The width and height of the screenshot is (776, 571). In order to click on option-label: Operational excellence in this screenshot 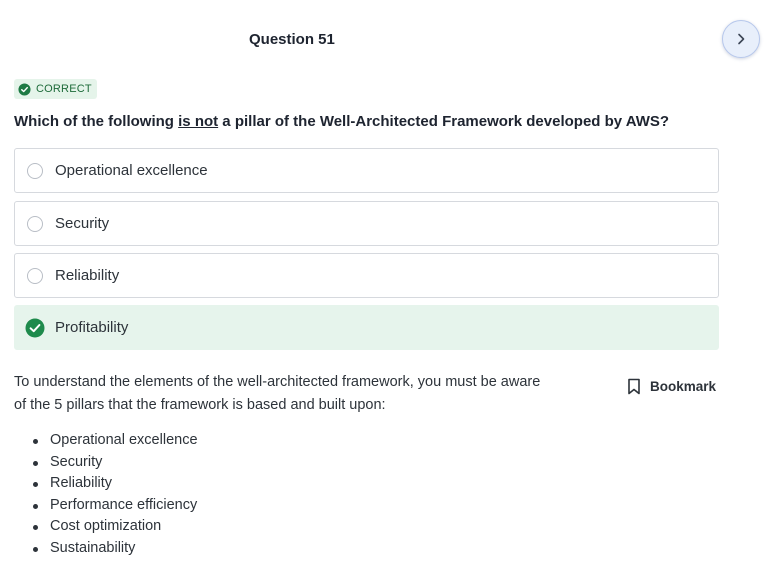, I will do `click(131, 170)`.